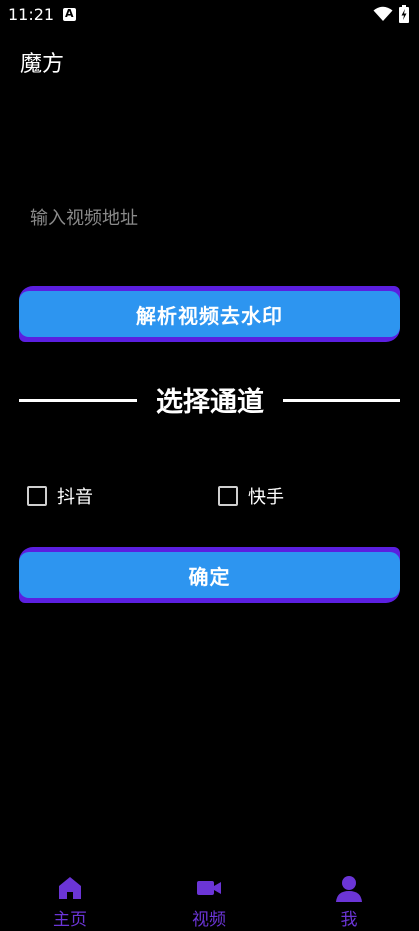  I want to click on home-icon, so click(70, 888).